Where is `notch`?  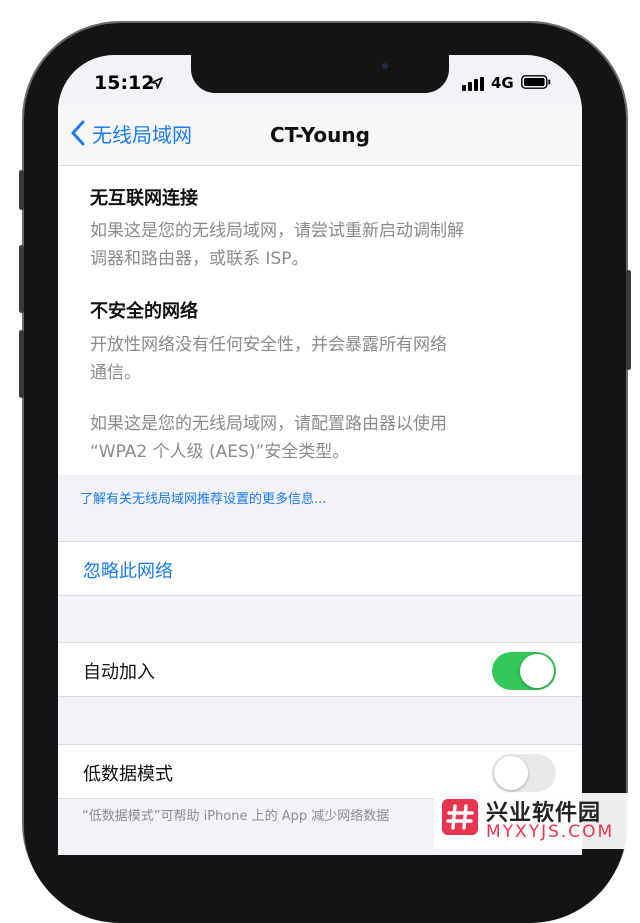
notch is located at coordinates (320, 74).